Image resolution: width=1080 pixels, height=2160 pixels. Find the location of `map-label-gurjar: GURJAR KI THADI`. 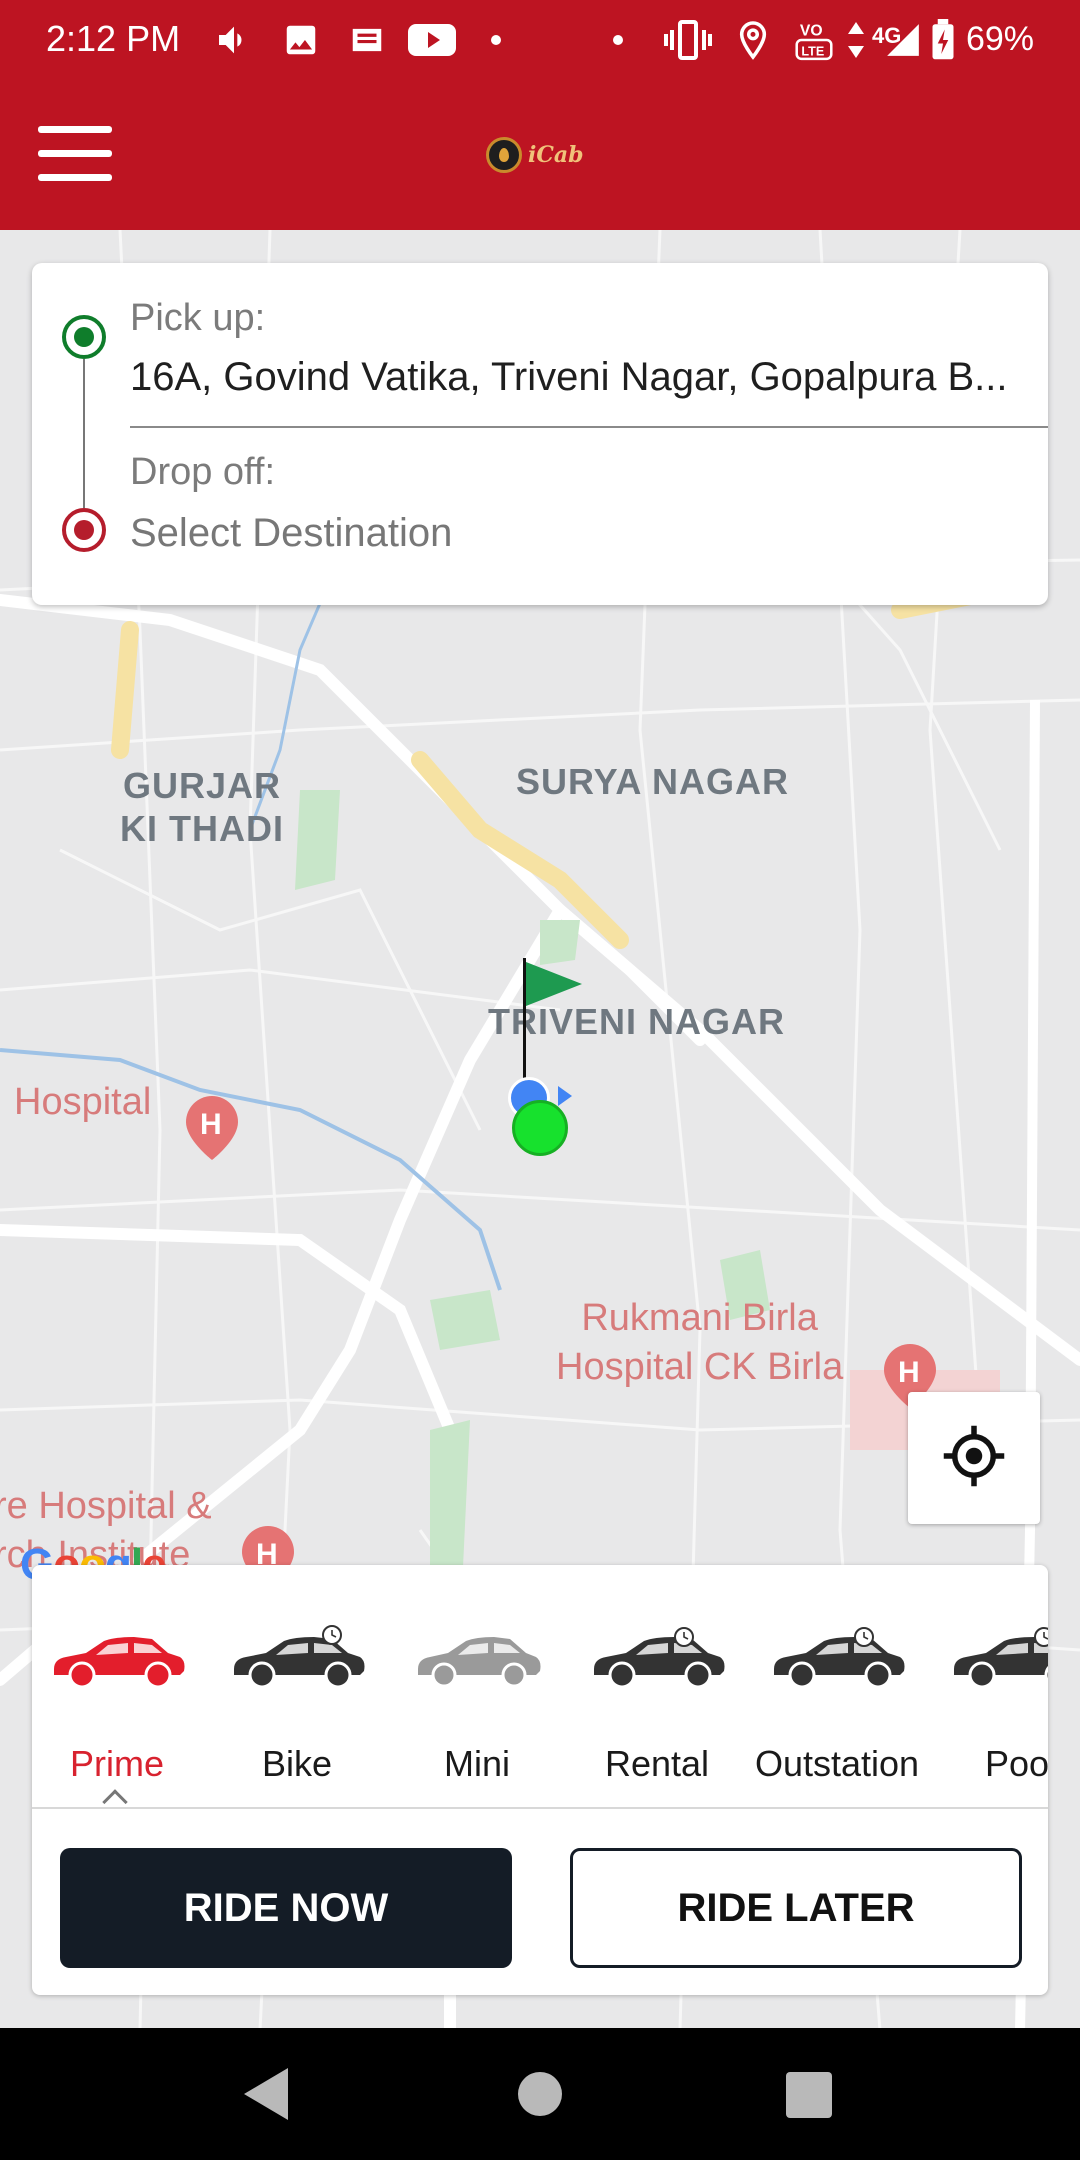

map-label-gurjar: GURJAR KI THADI is located at coordinates (202, 807).